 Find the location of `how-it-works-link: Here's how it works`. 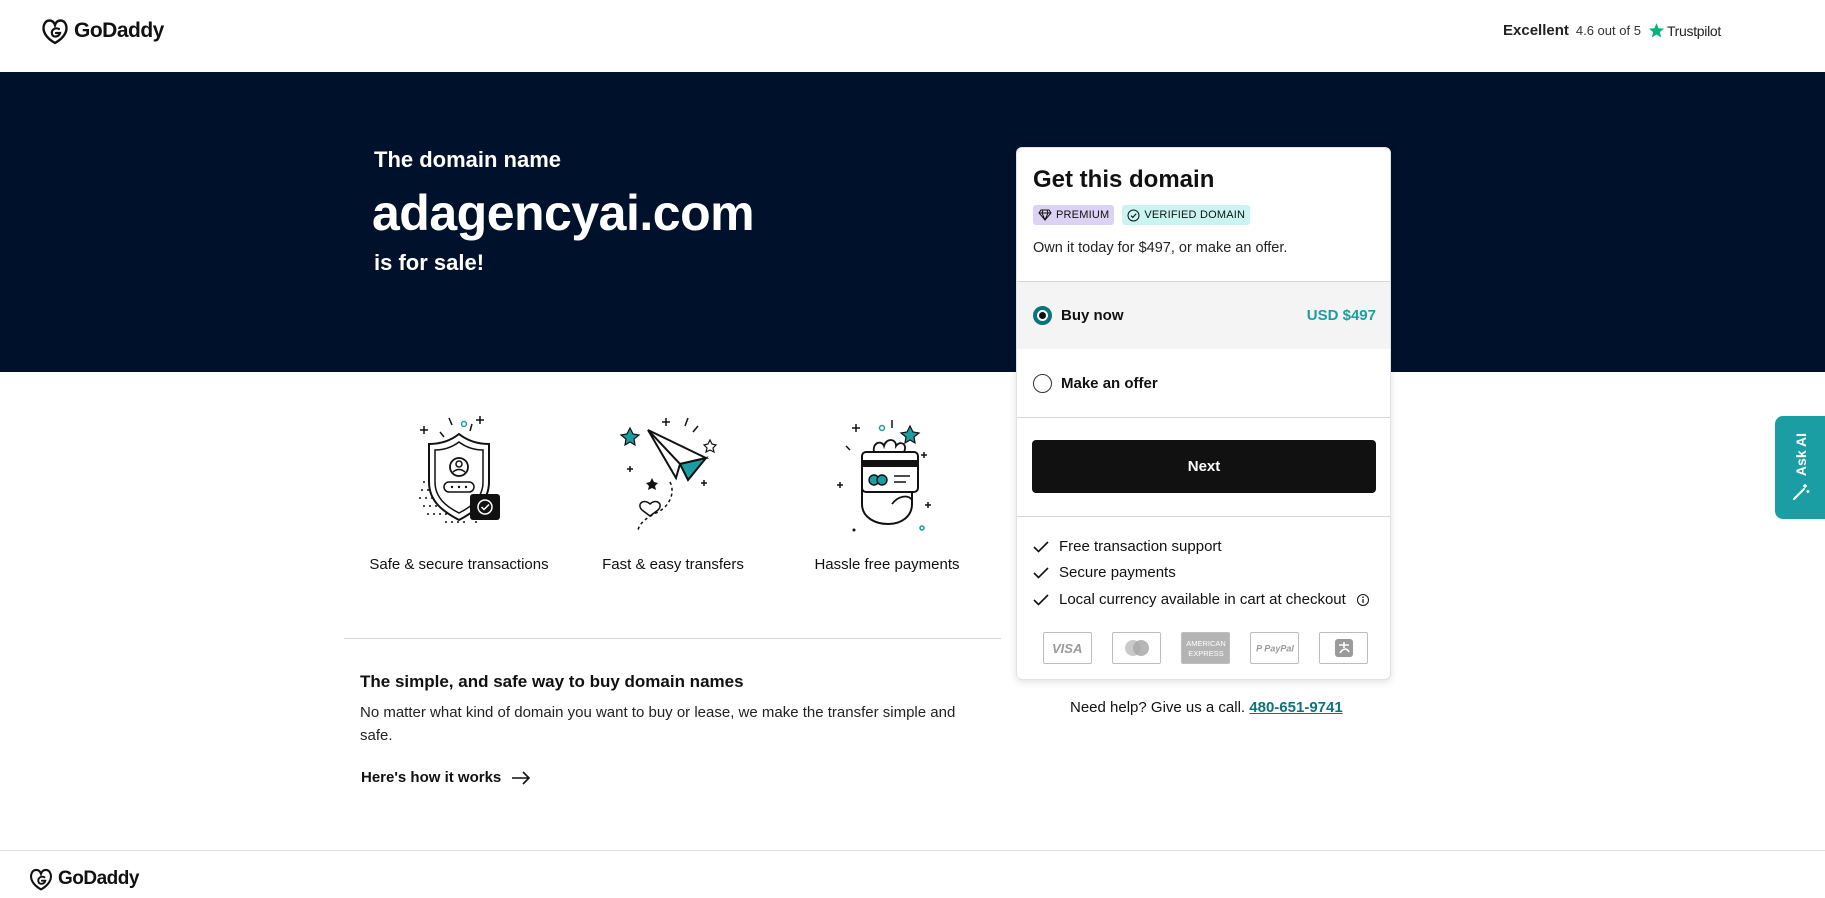

how-it-works-link: Here's how it works is located at coordinates (446, 777).